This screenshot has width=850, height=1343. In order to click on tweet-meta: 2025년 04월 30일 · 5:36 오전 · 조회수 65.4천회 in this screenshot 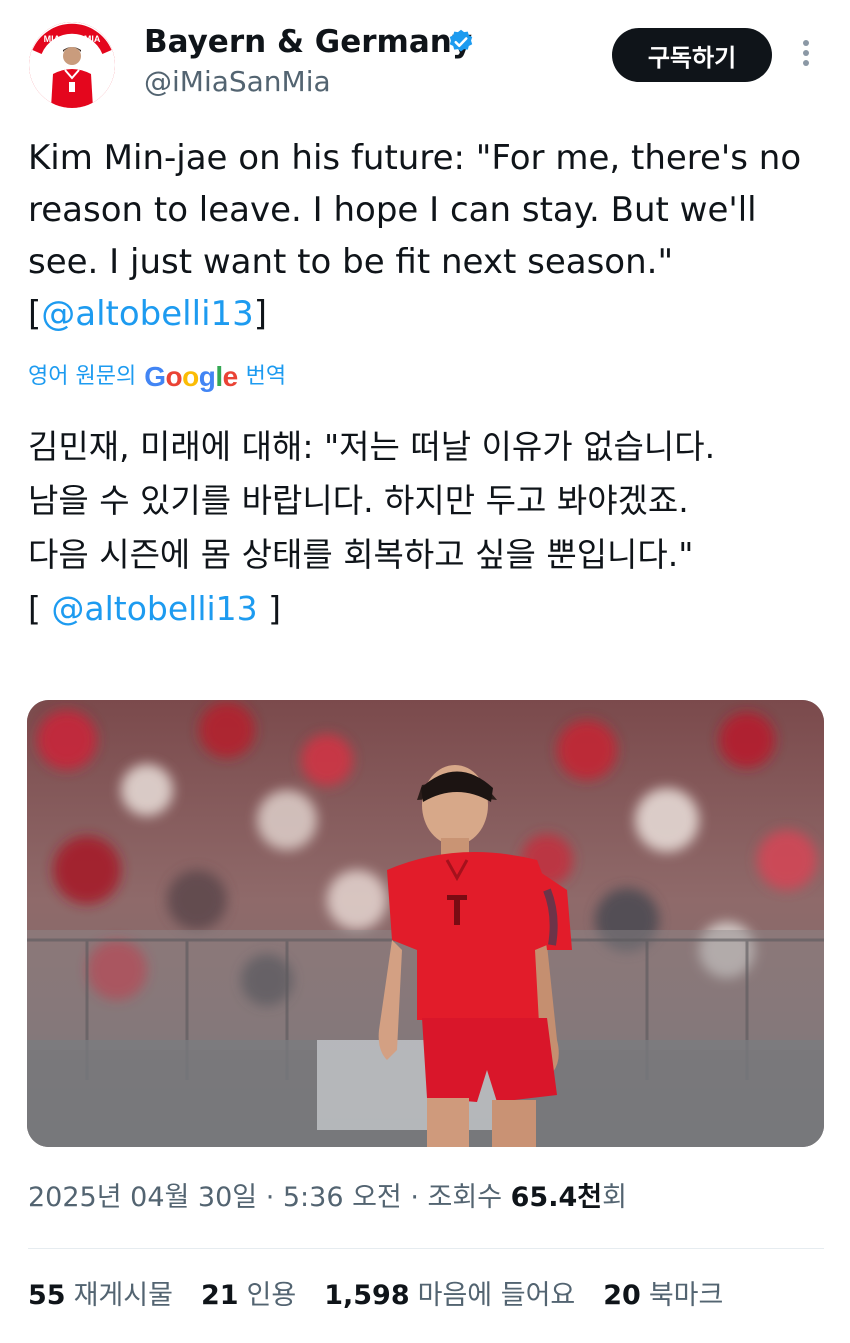, I will do `click(327, 1198)`.